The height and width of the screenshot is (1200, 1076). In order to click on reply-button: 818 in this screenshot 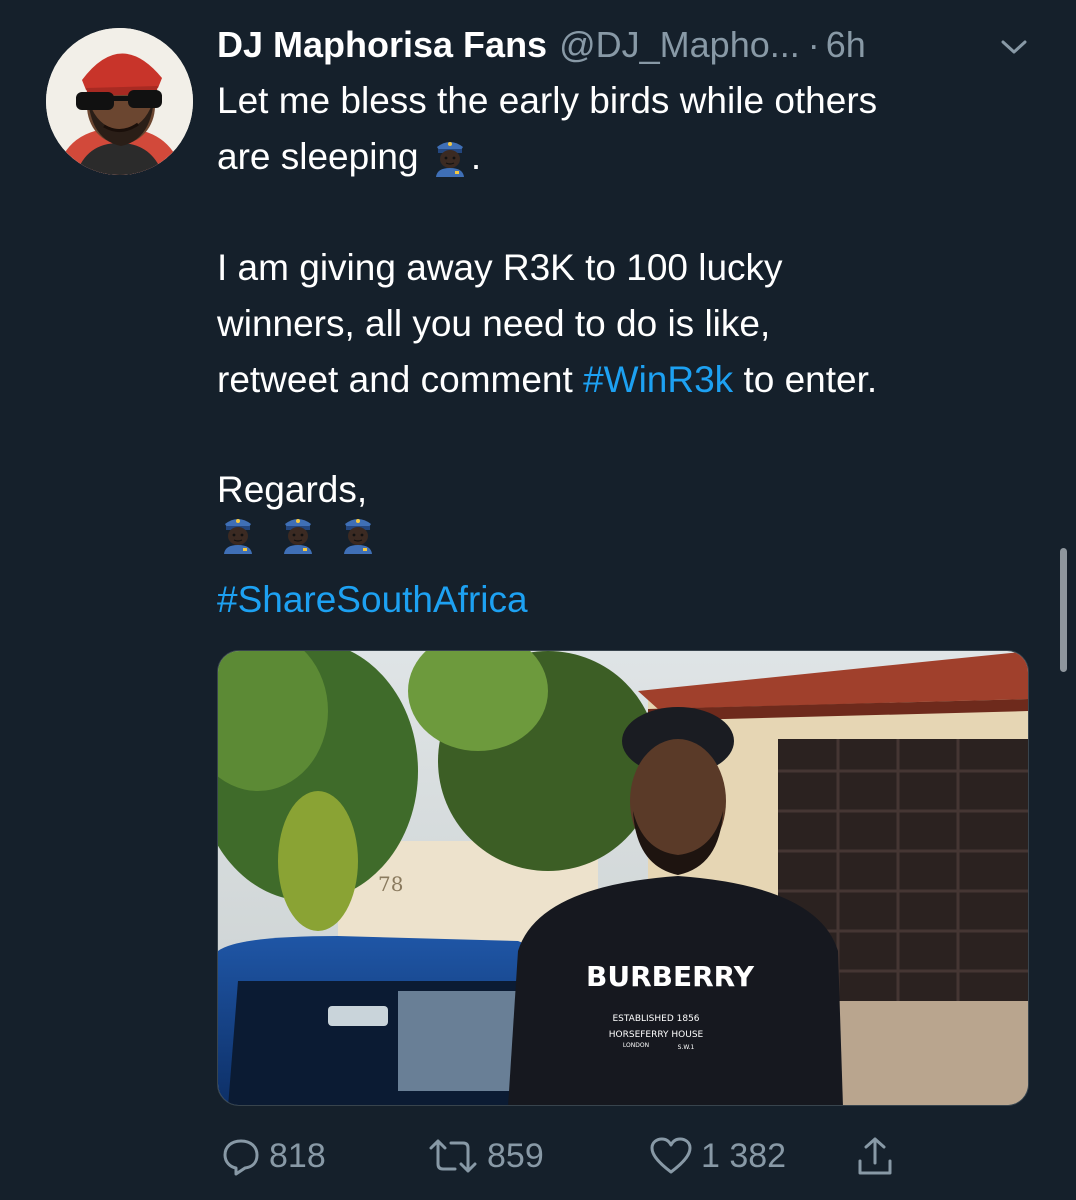, I will do `click(273, 1156)`.